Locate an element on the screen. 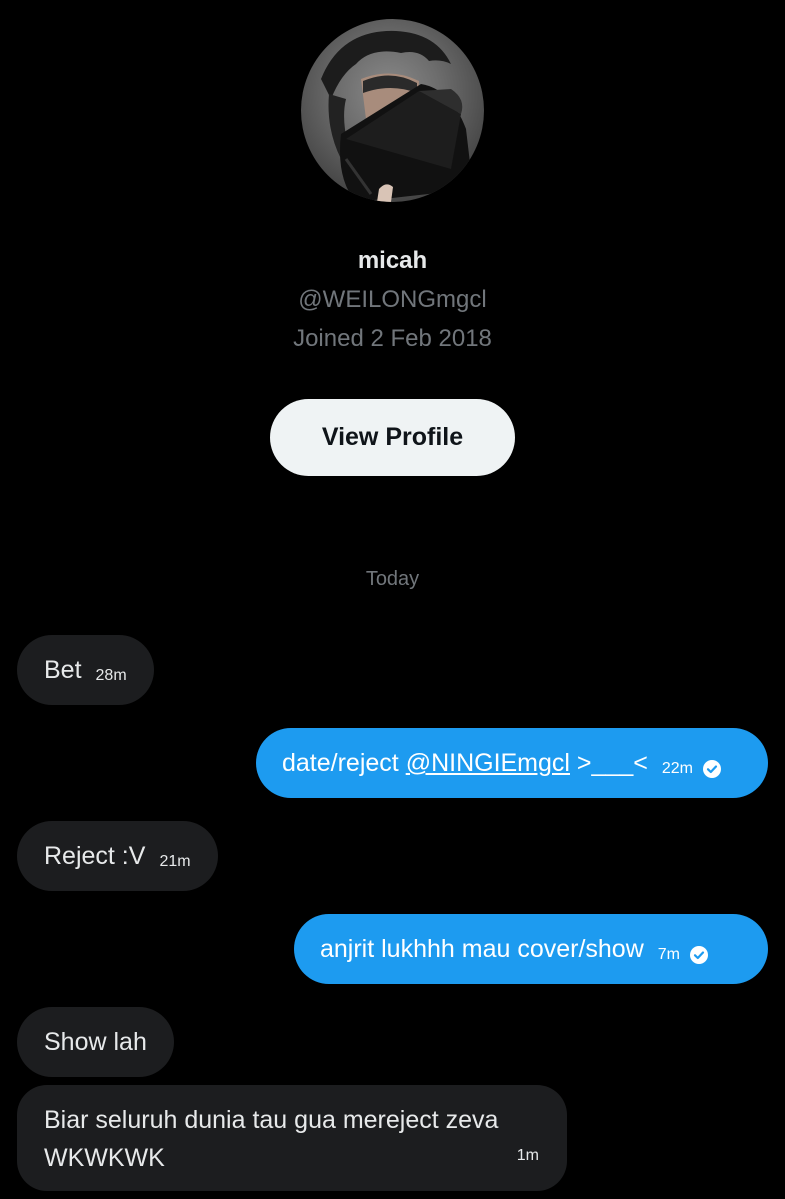 This screenshot has height=1199, width=785. message-bubble-incoming: Reject :V 21m is located at coordinates (117, 856).